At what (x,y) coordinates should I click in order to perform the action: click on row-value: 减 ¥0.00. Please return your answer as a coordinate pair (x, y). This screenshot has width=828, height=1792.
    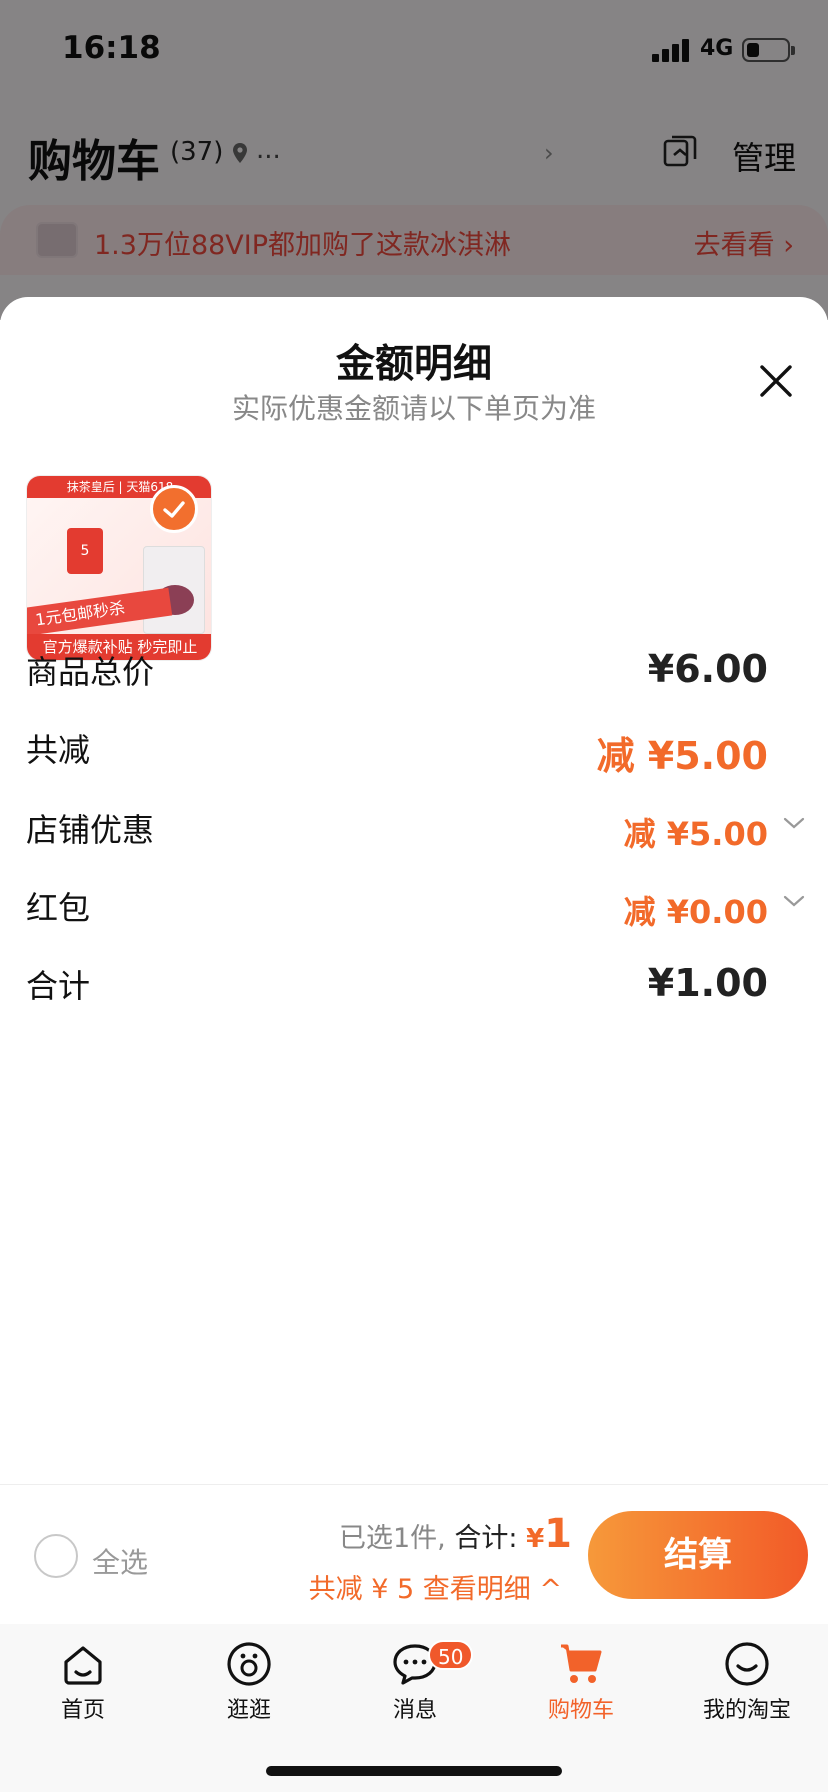
    Looking at the image, I should click on (695, 912).